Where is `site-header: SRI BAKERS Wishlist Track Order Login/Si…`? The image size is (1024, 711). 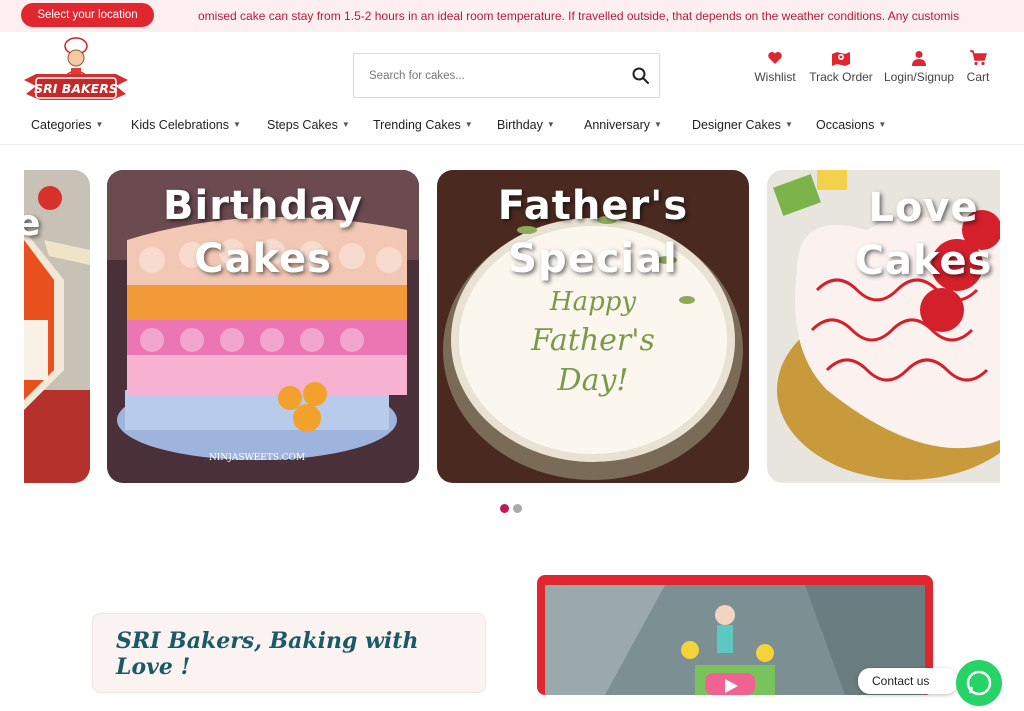
site-header: SRI BAKERS Wishlist Track Order Login/Si… is located at coordinates (512, 71).